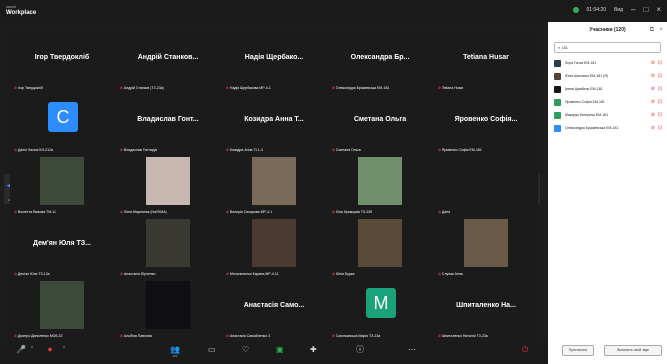 The image size is (667, 364). I want to click on camera-options-icon: ⌃, so click(64, 349).